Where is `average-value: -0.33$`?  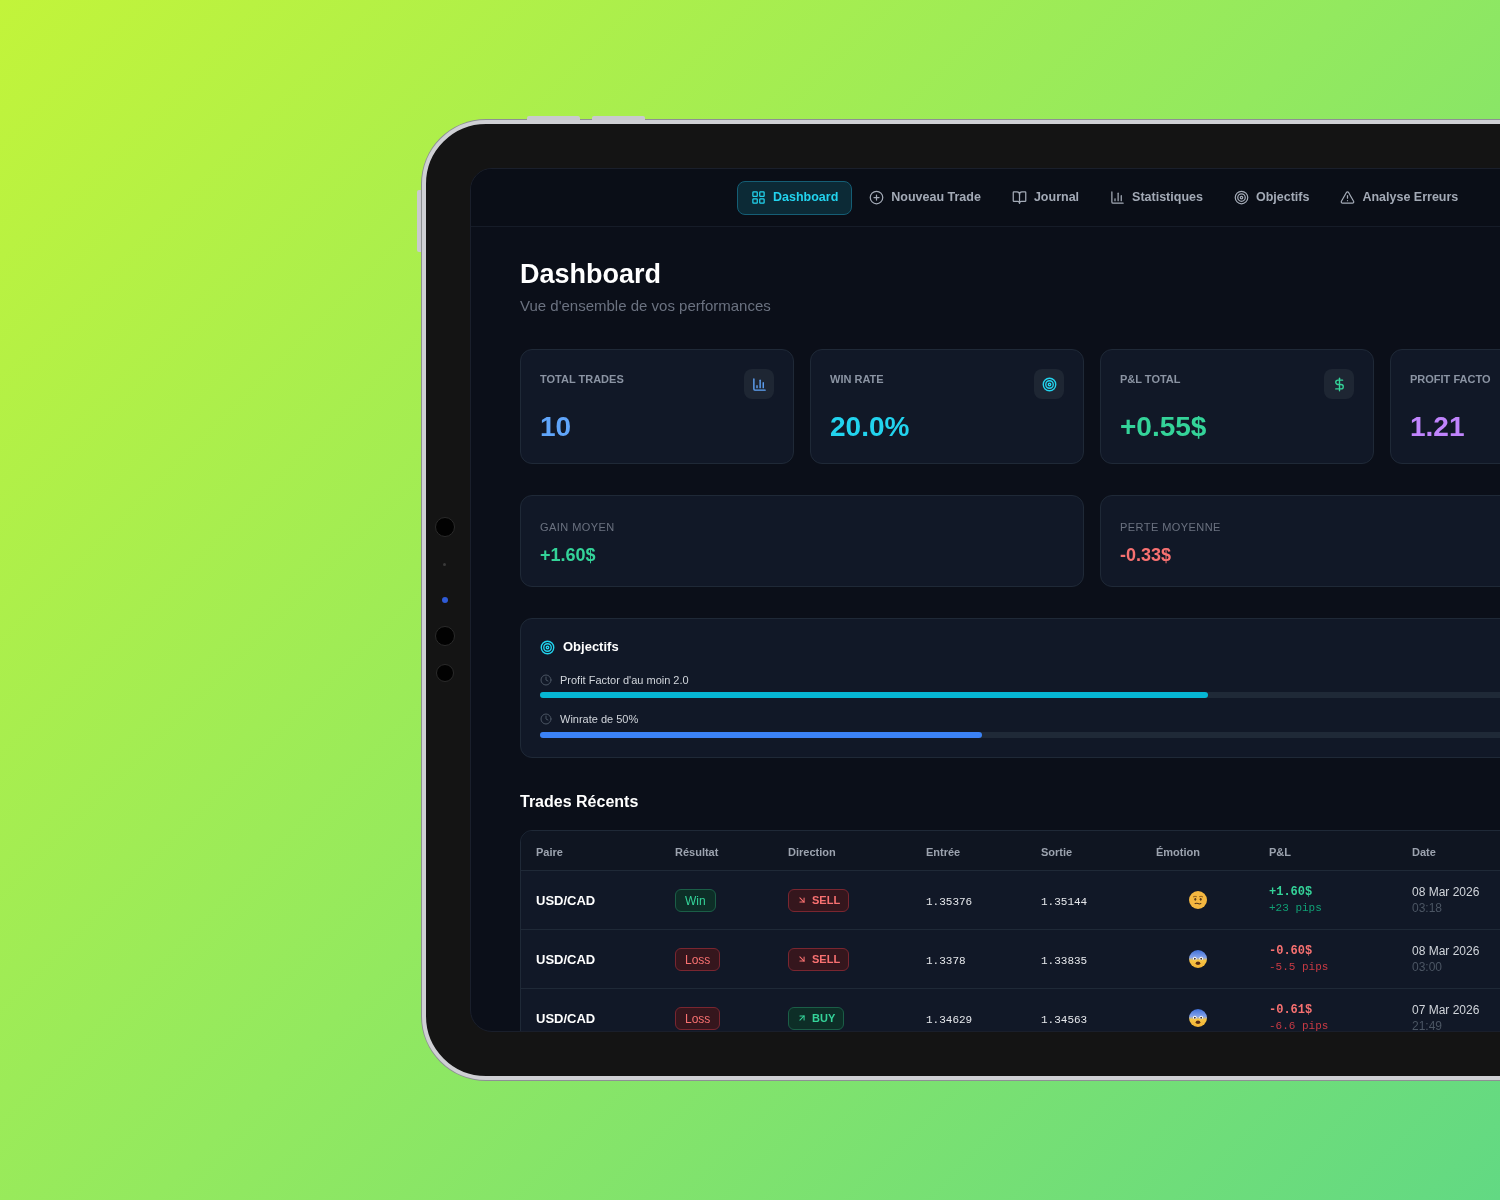 average-value: -0.33$ is located at coordinates (1146, 555).